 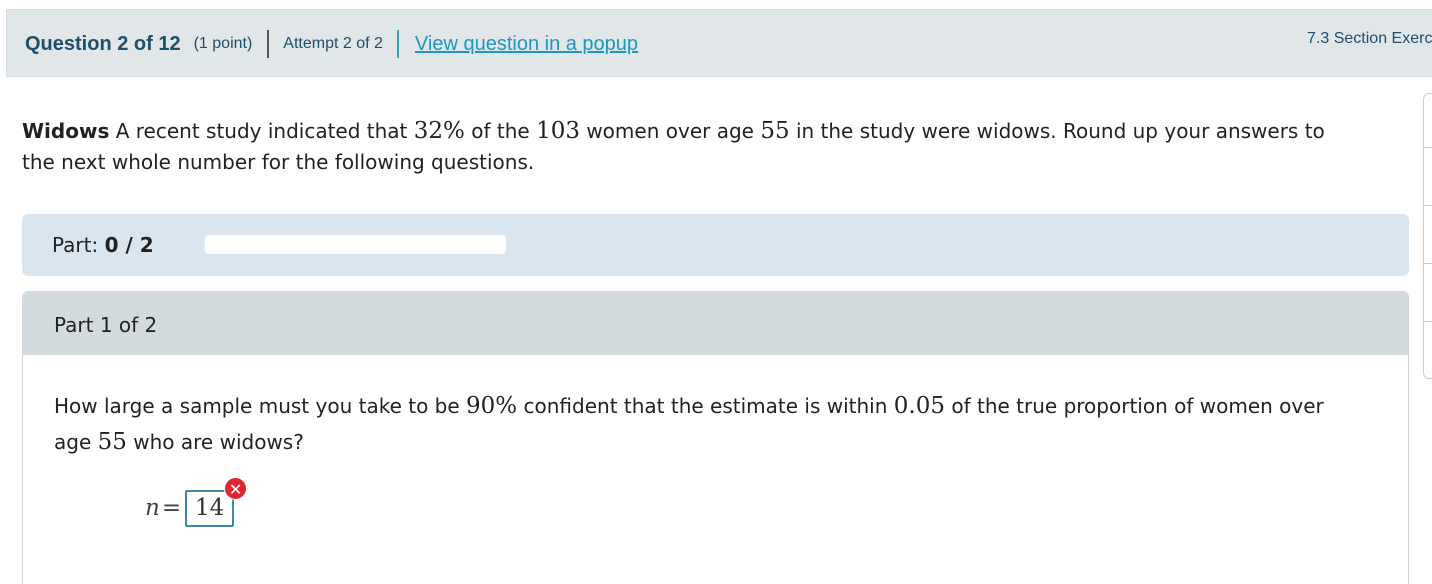 I want to click on part-score-label: Part:, so click(x=78, y=245).